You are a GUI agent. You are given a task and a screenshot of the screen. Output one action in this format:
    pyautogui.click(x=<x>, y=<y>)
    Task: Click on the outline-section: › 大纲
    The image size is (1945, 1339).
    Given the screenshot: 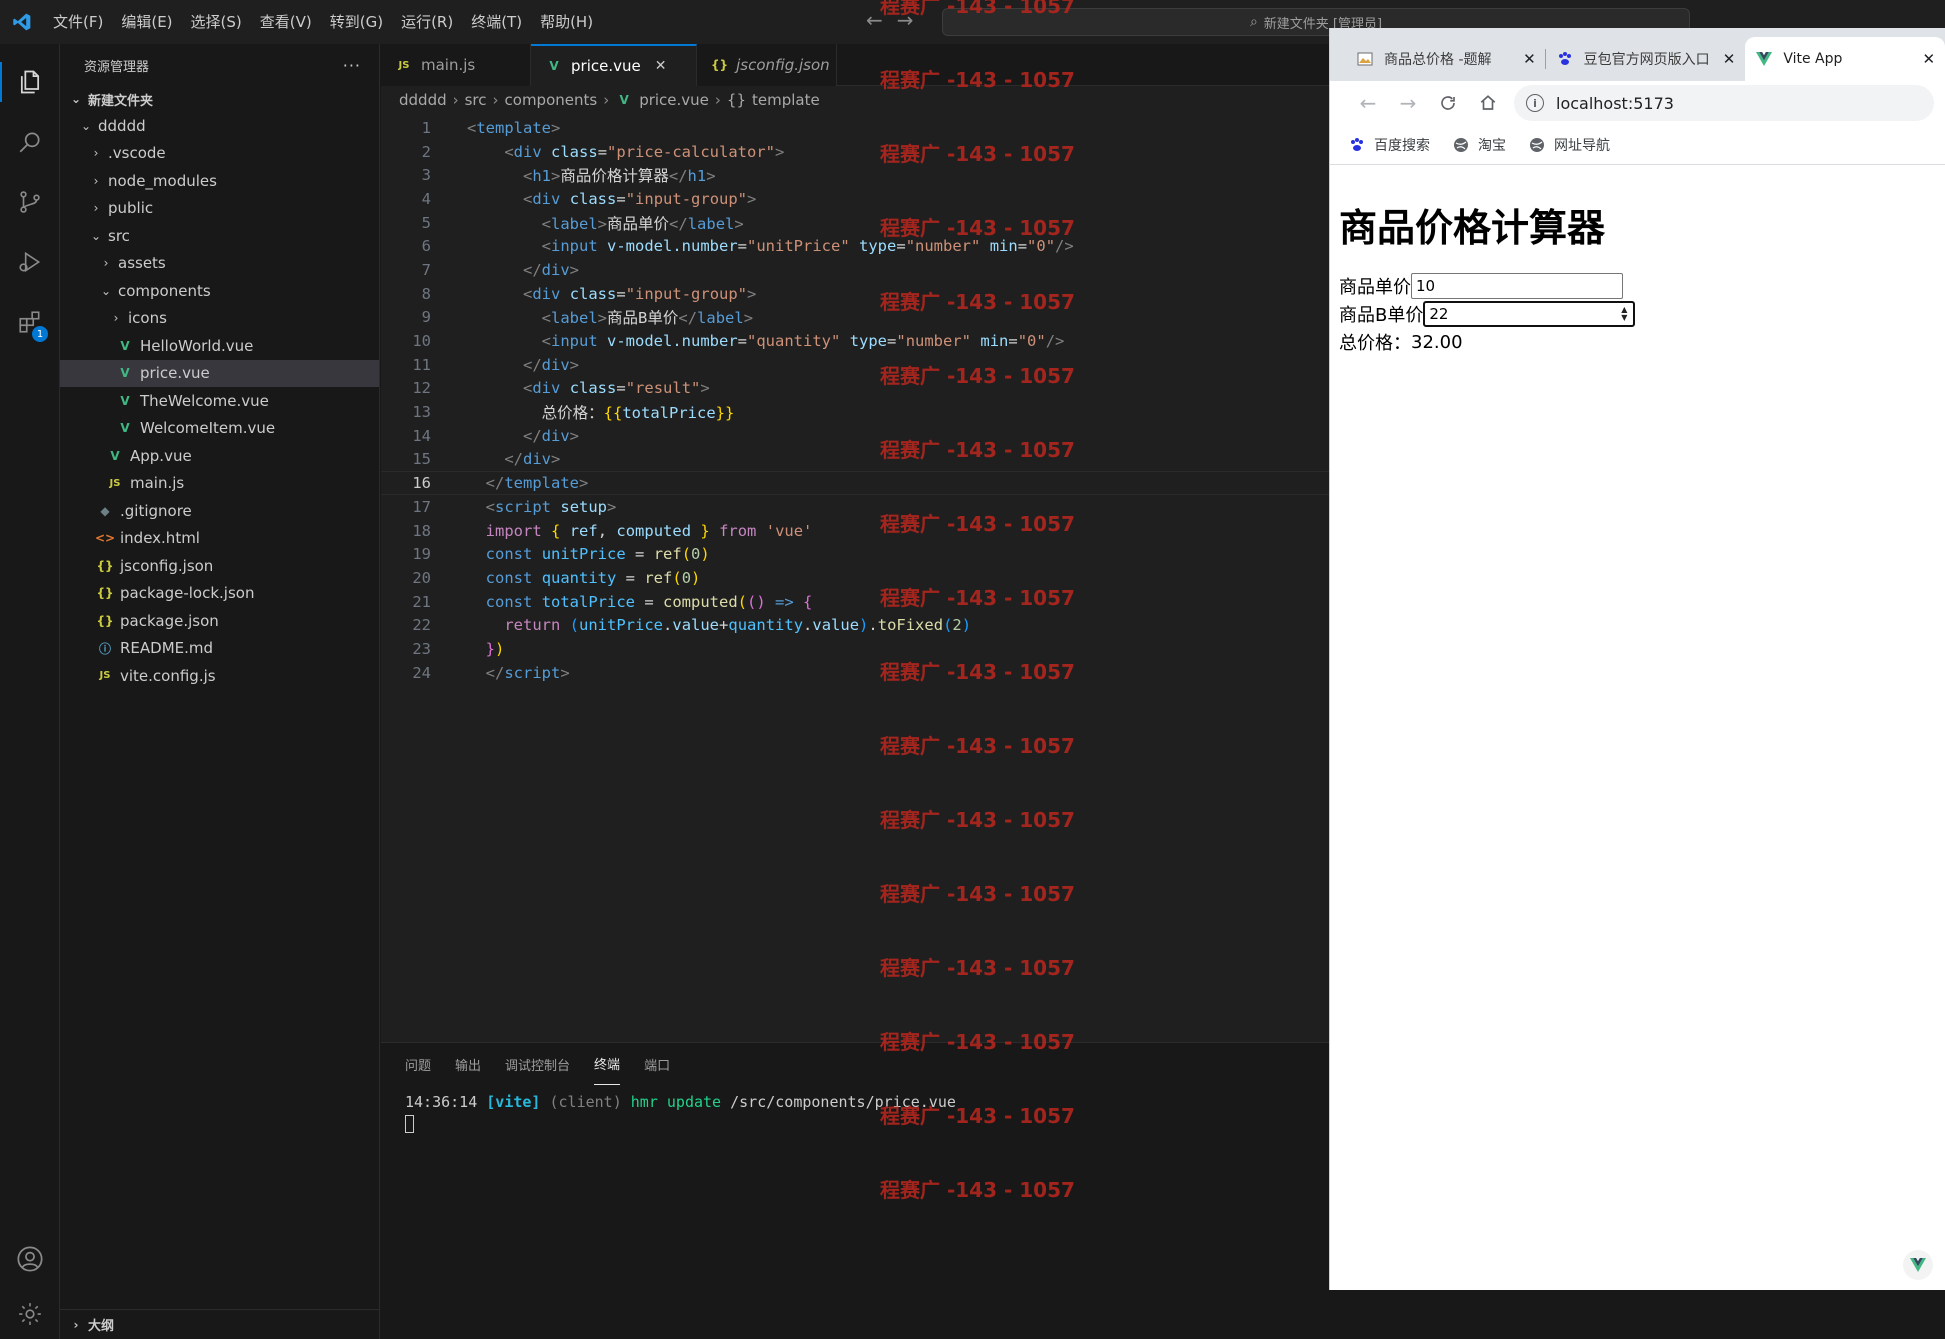 What is the action you would take?
    pyautogui.click(x=219, y=1324)
    